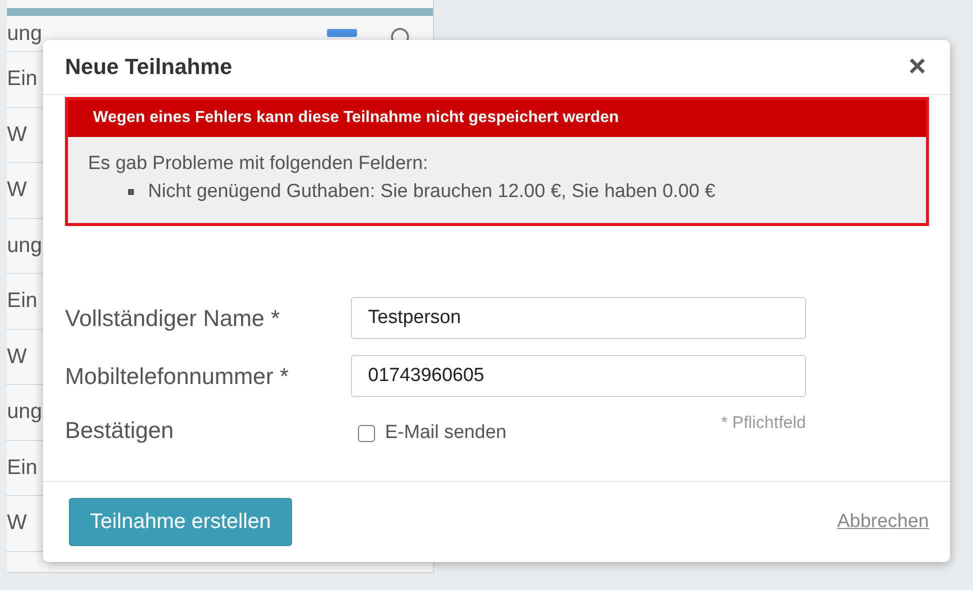 Image resolution: width=973 pixels, height=590 pixels. Describe the element at coordinates (432, 192) in the screenshot. I see `error-message: Nicht genügend Guthaben: Sie brauchen 12.00 €, Sie haben 0.00 €` at that location.